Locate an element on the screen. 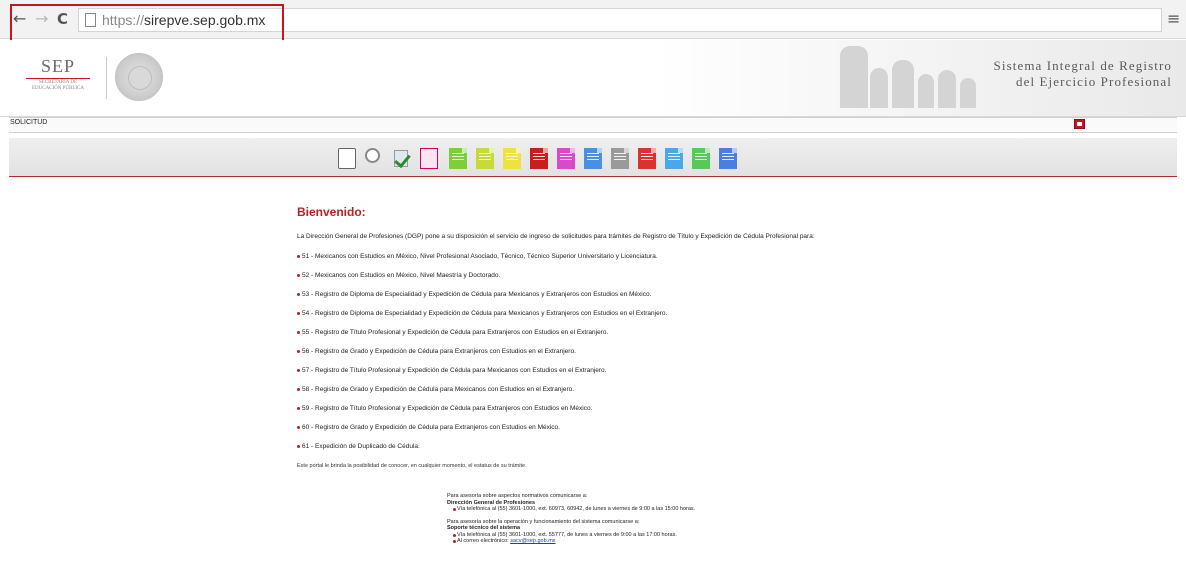 The width and height of the screenshot is (1186, 567). action-toolbar is located at coordinates (593, 157).